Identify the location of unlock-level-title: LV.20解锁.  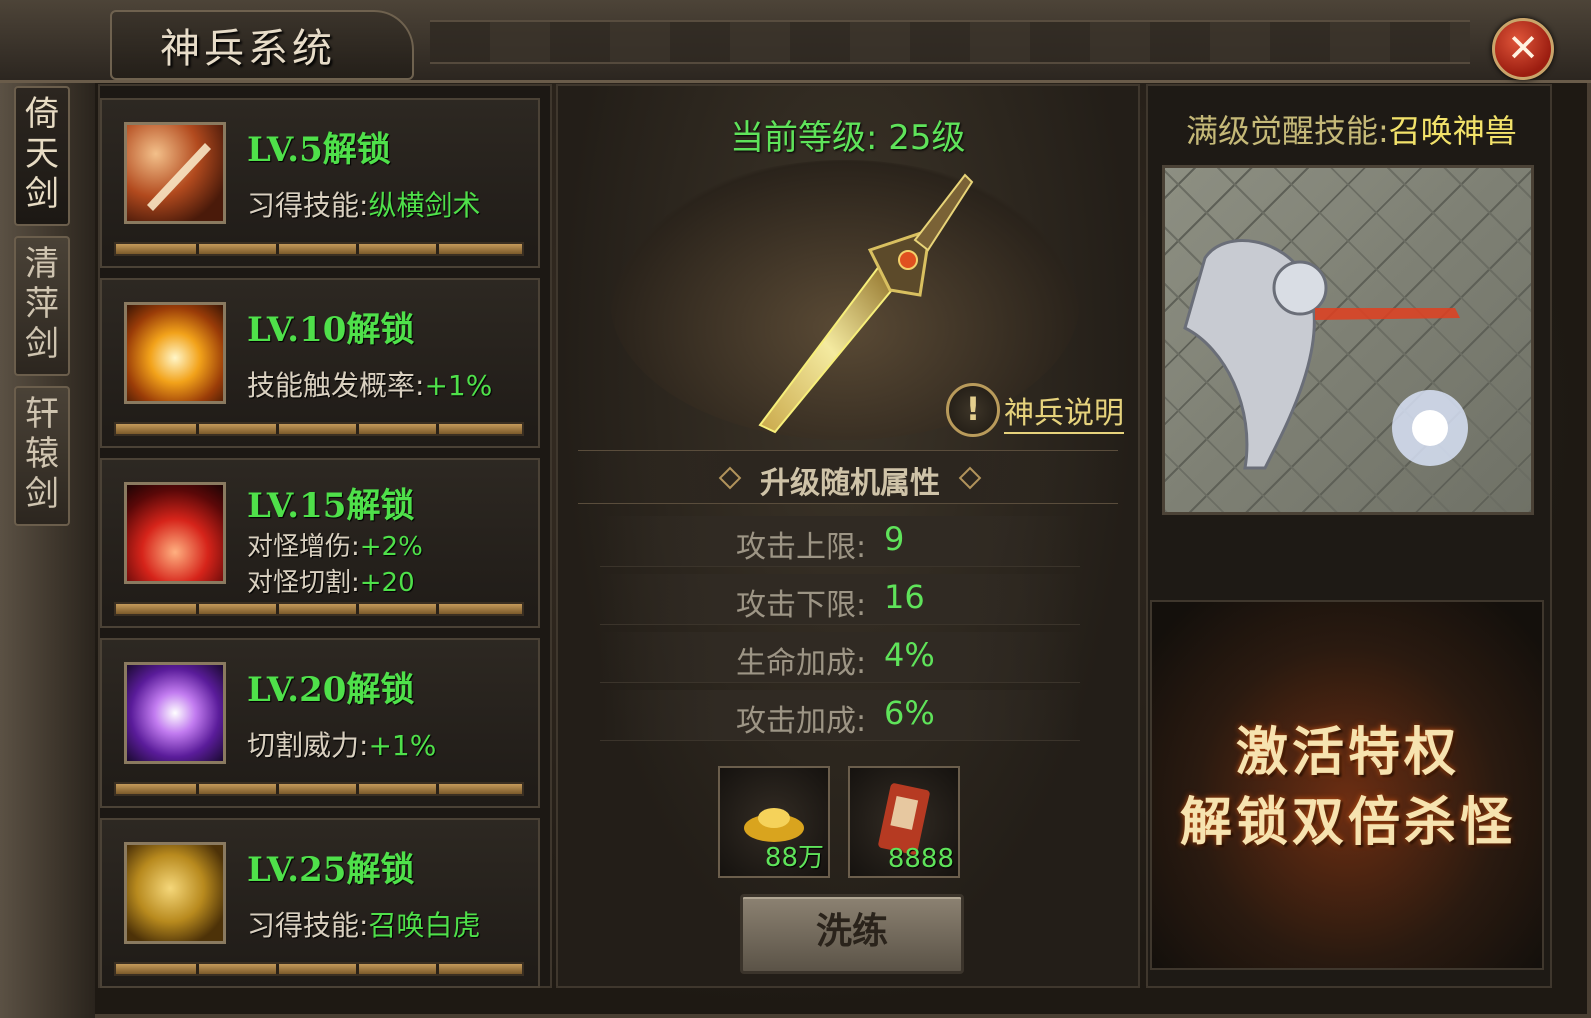
(331, 690).